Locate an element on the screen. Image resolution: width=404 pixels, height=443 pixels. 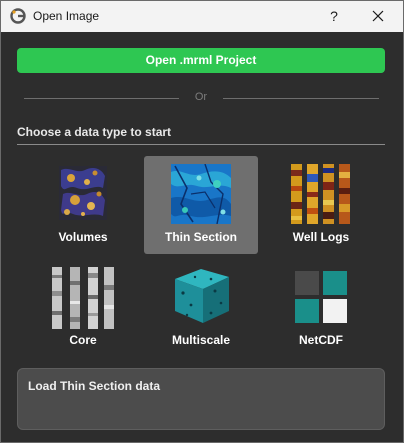
well-logs-icon is located at coordinates (320, 194).